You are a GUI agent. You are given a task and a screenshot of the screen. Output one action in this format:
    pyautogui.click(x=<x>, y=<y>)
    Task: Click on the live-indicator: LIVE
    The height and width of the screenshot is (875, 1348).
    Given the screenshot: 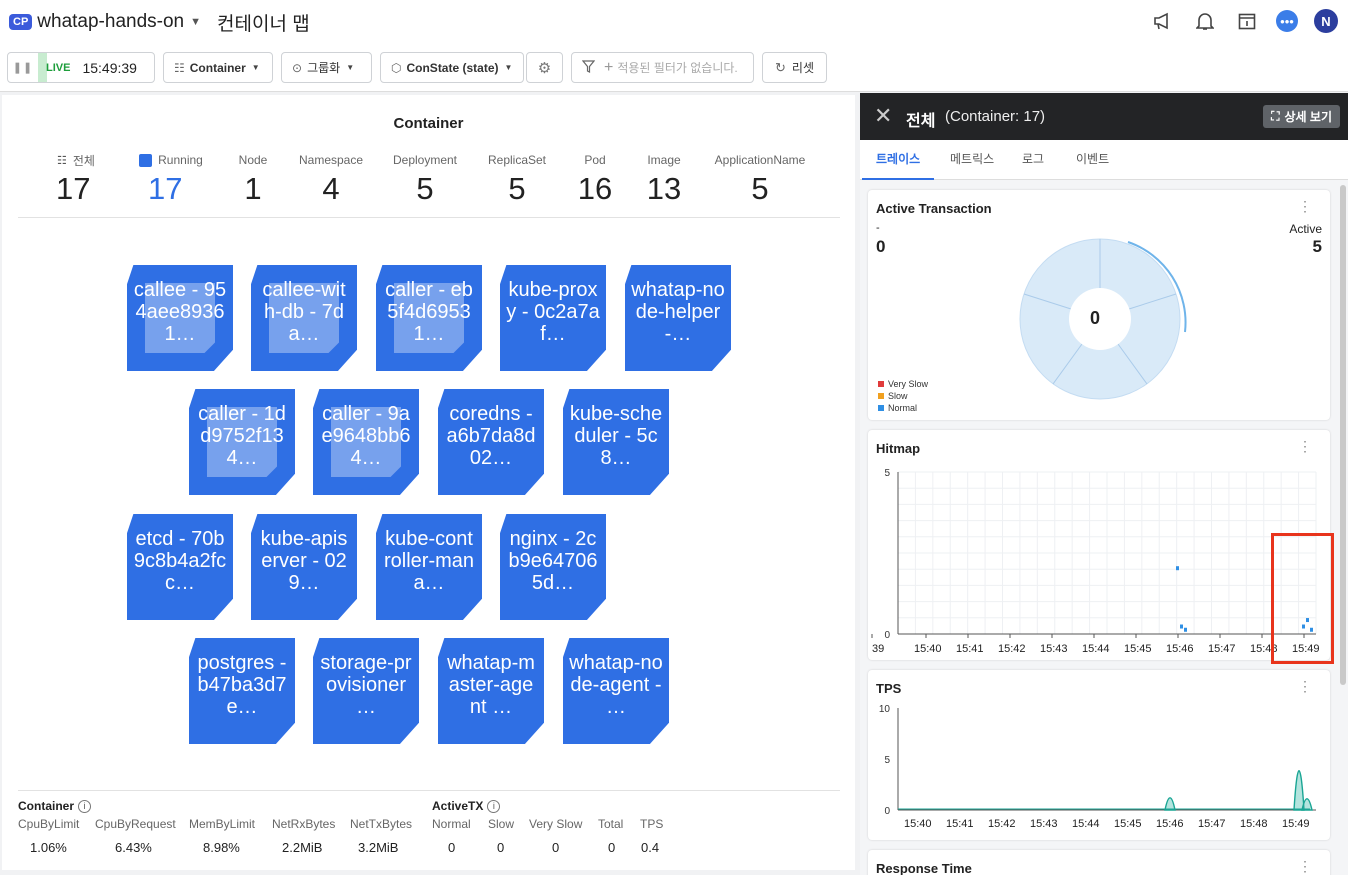 What is the action you would take?
    pyautogui.click(x=57, y=67)
    